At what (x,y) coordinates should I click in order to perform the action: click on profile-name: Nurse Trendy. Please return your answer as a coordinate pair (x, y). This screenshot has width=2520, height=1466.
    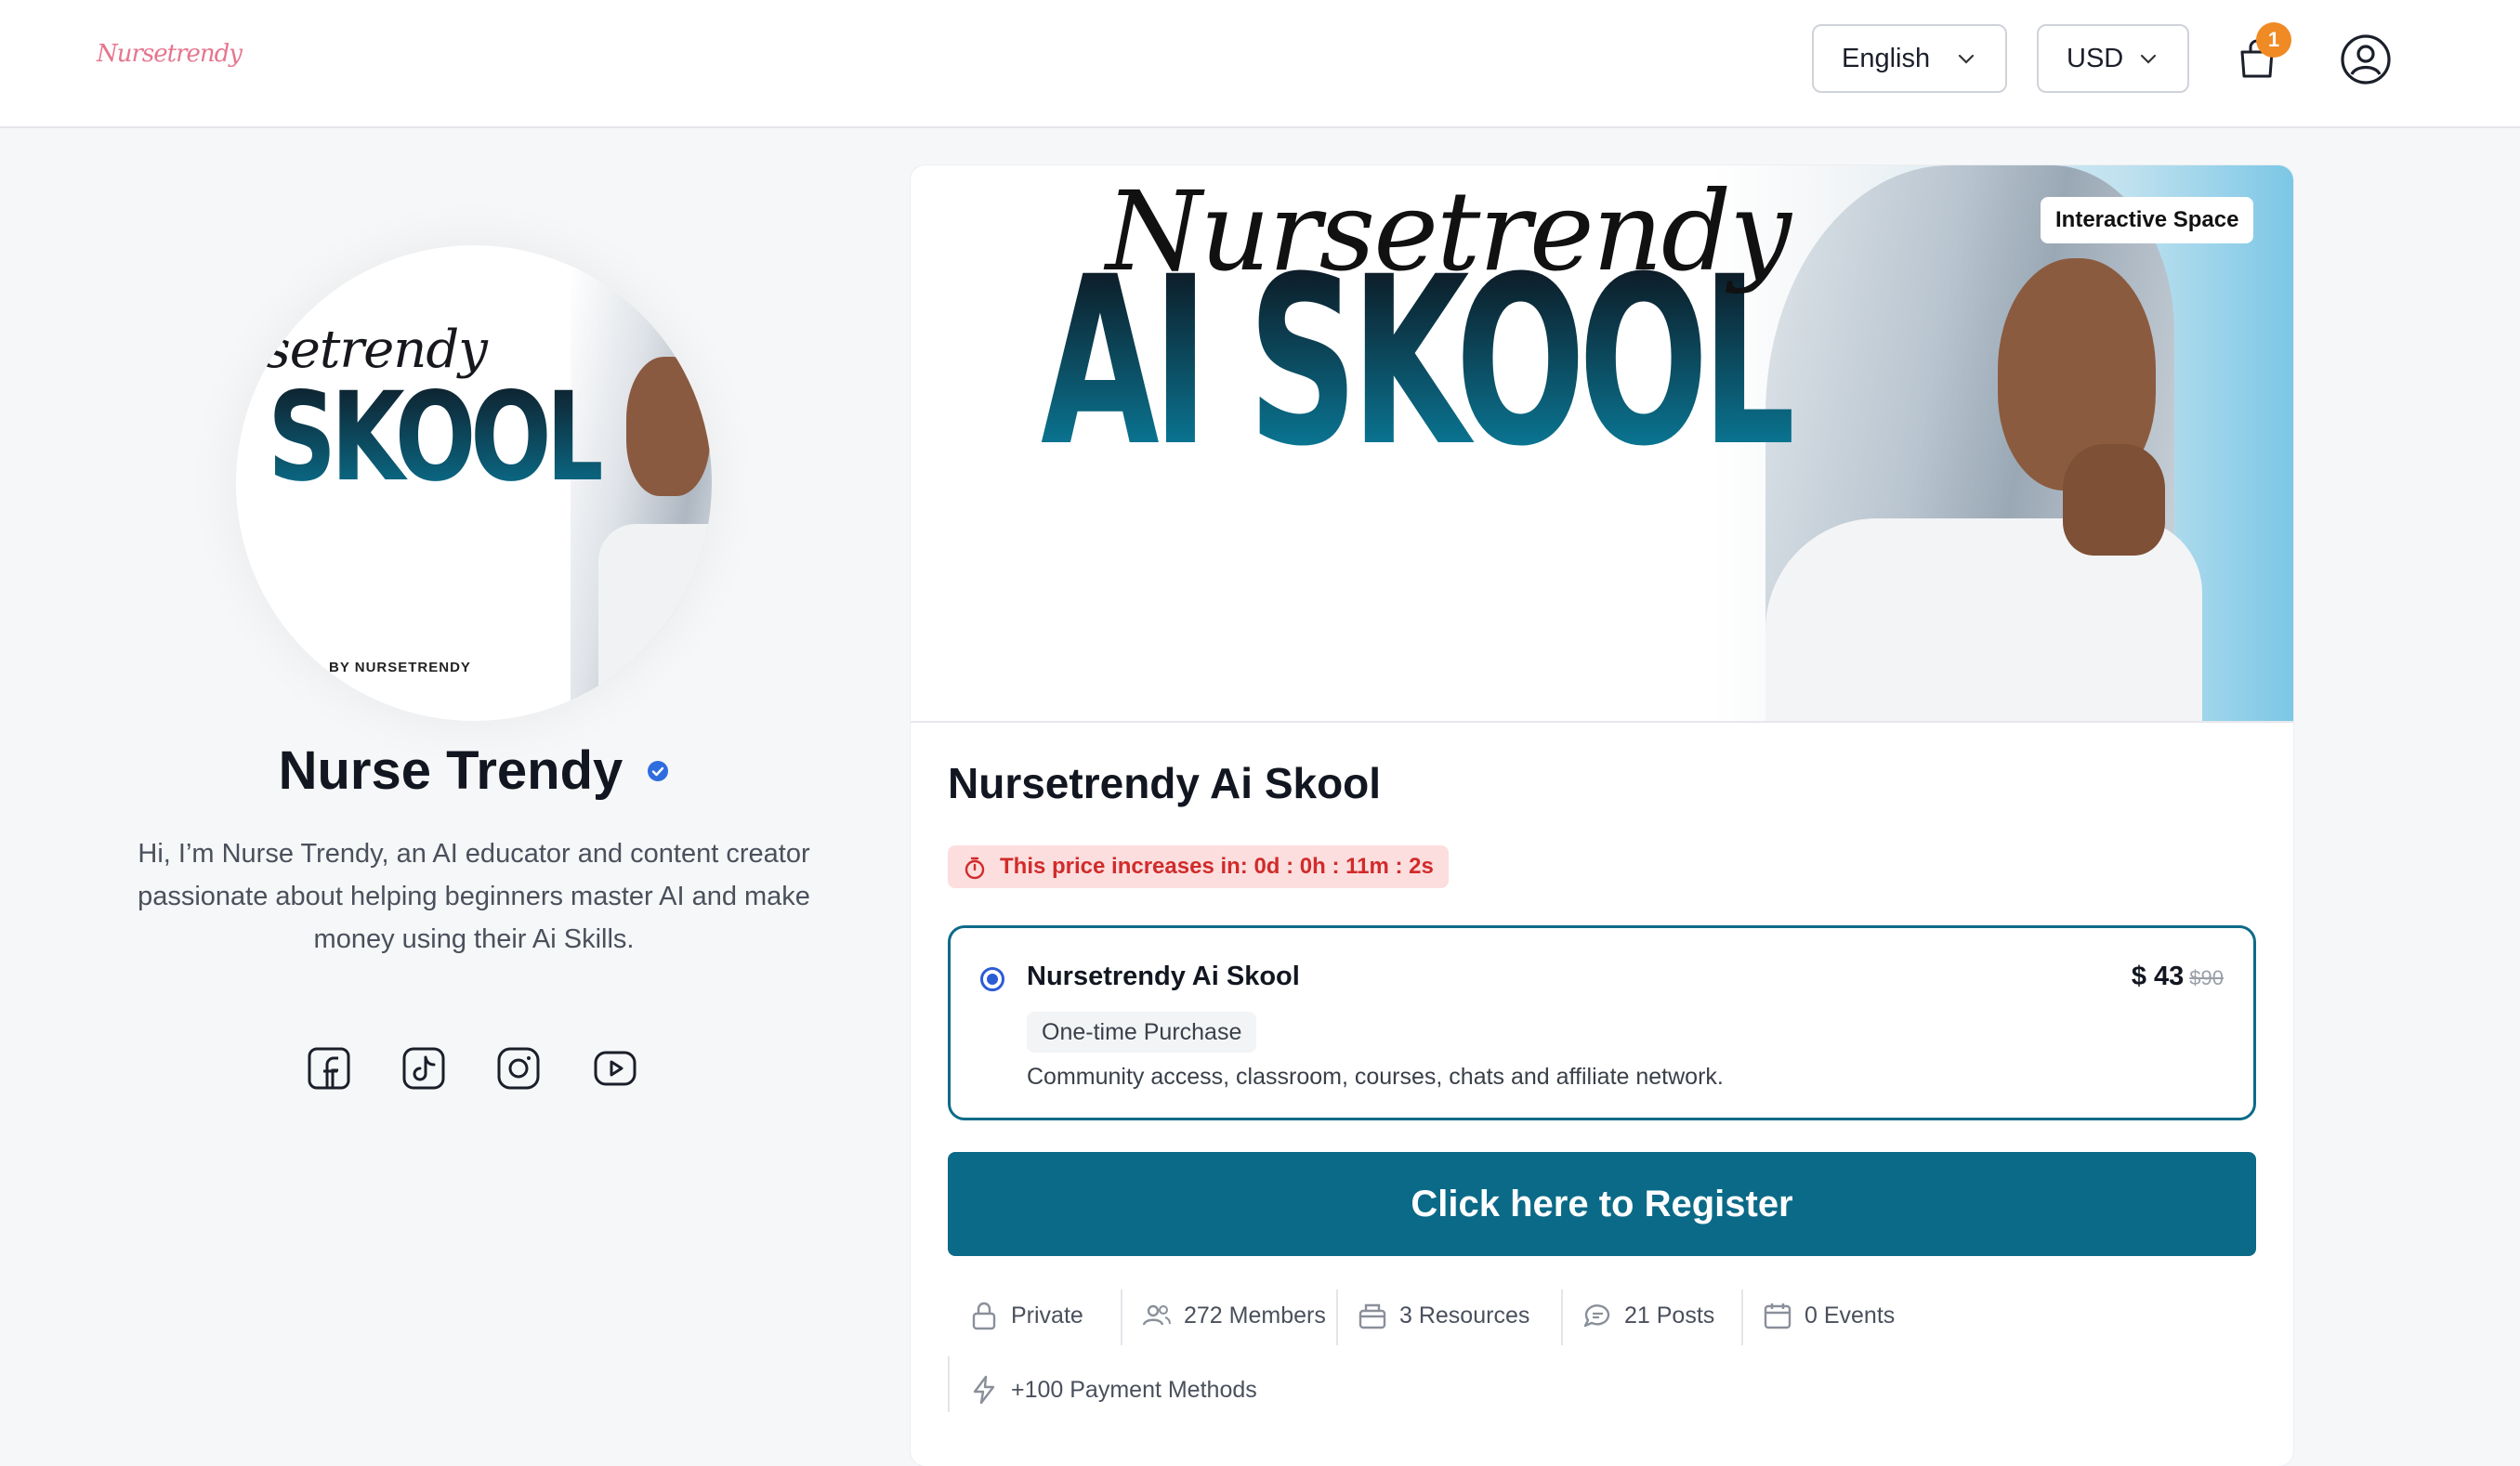
    Looking at the image, I should click on (474, 771).